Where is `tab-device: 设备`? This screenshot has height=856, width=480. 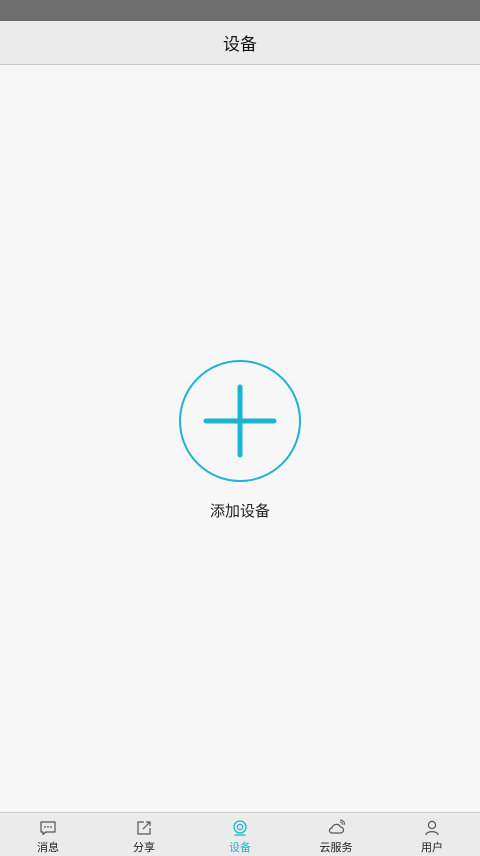
tab-device: 设备 is located at coordinates (240, 834).